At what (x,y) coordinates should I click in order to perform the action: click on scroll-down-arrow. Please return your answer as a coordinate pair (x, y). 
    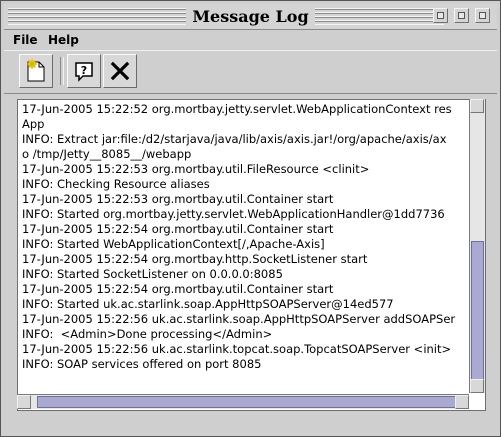
    Looking at the image, I should click on (477, 386).